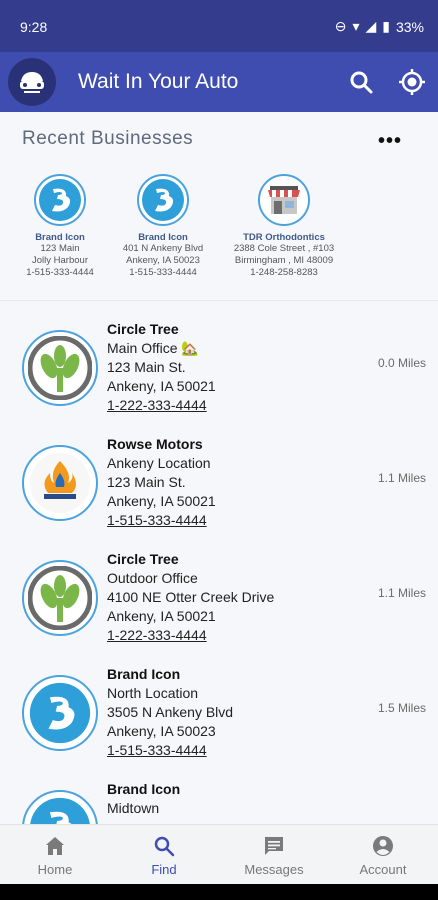  Describe the element at coordinates (159, 463) in the screenshot. I see `business-location: Ankeny Location` at that location.